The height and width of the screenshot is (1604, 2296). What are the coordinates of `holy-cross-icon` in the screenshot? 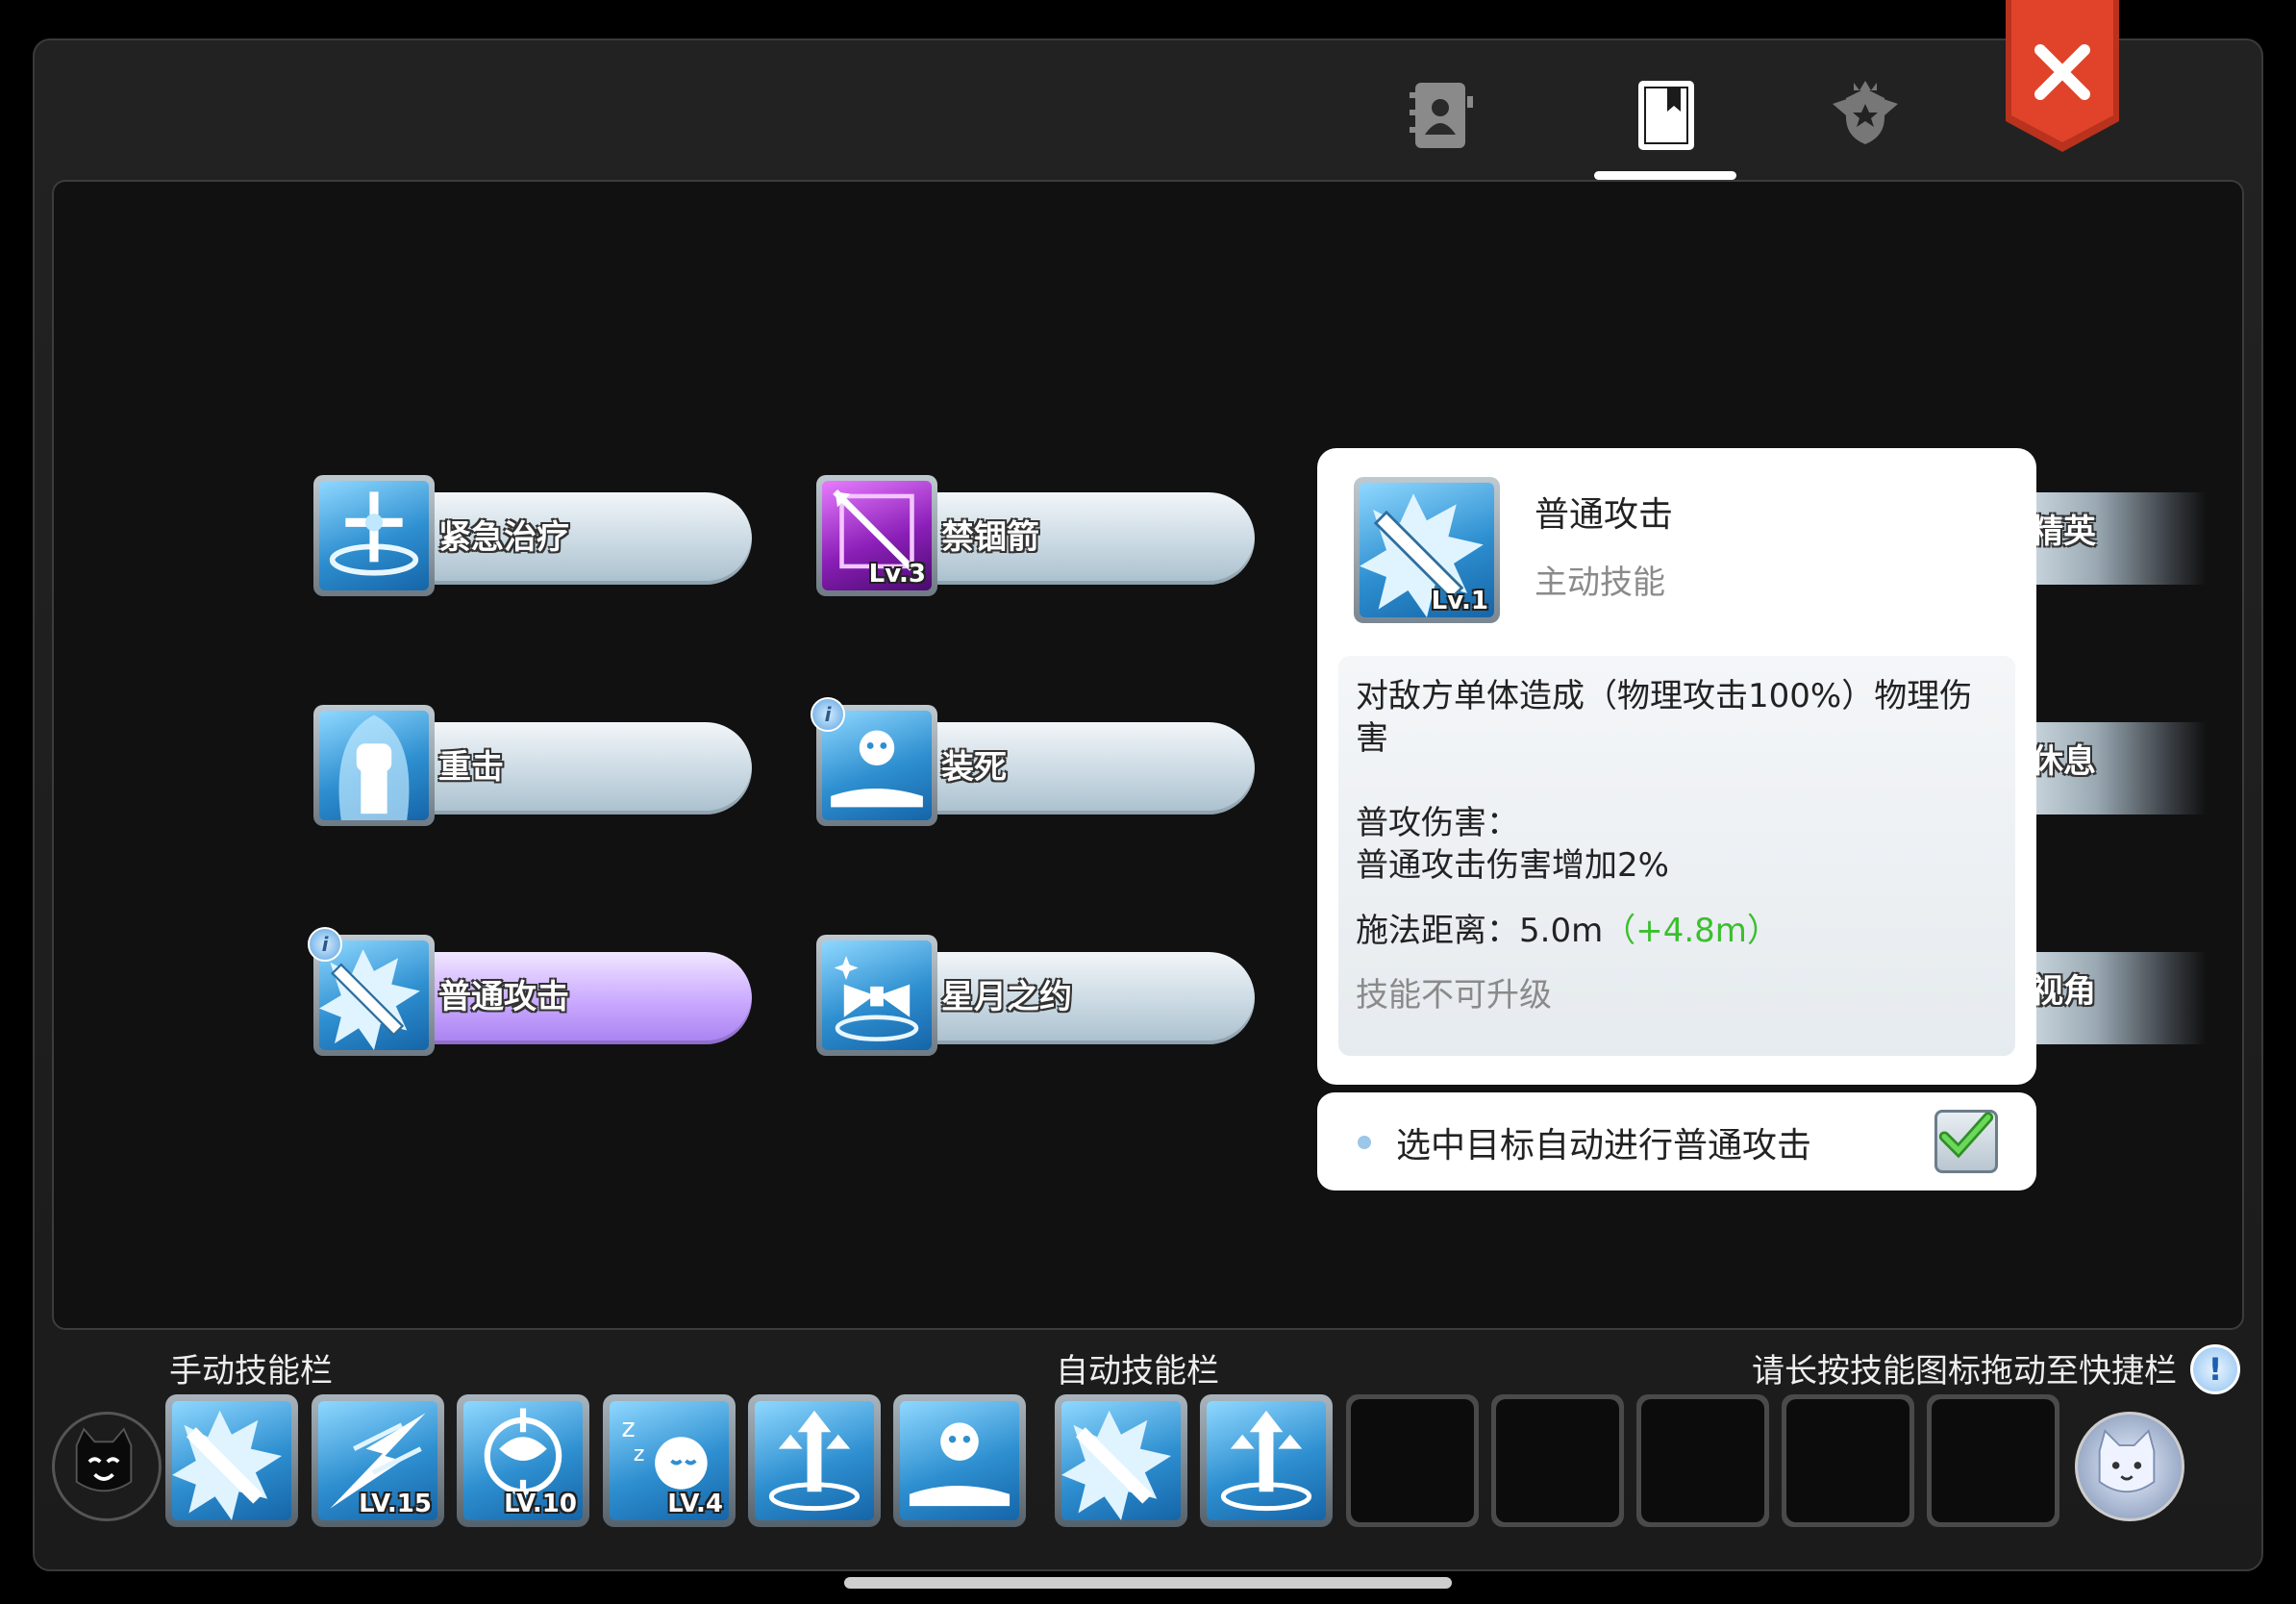 It's located at (374, 535).